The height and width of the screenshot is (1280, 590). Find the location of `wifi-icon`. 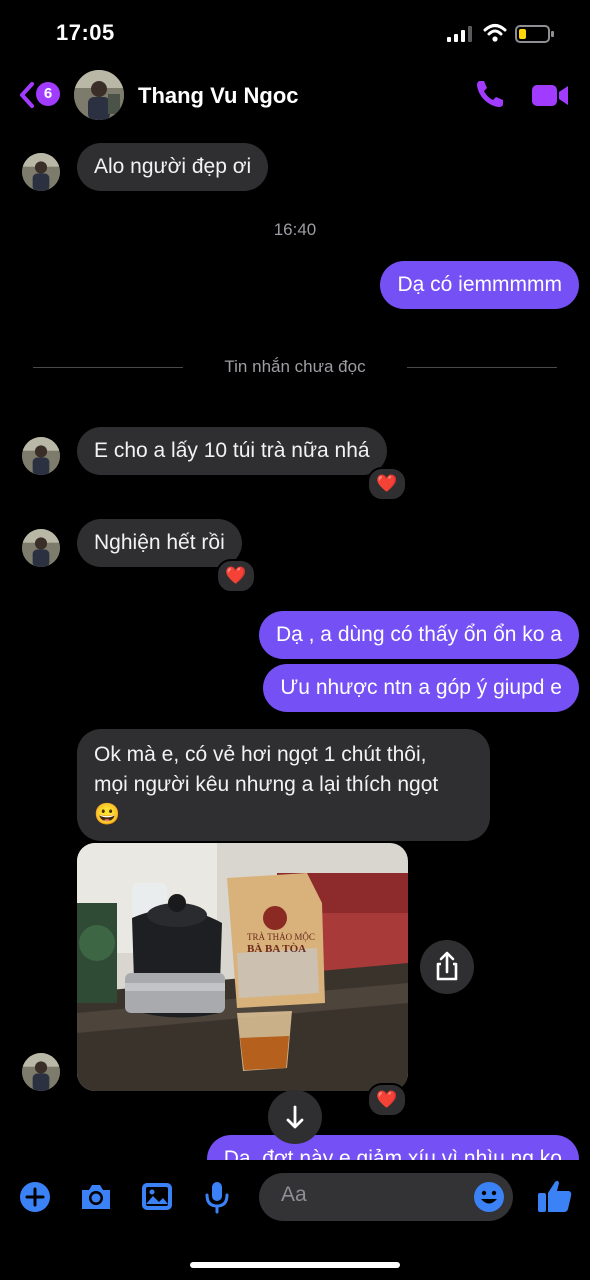

wifi-icon is located at coordinates (495, 33).